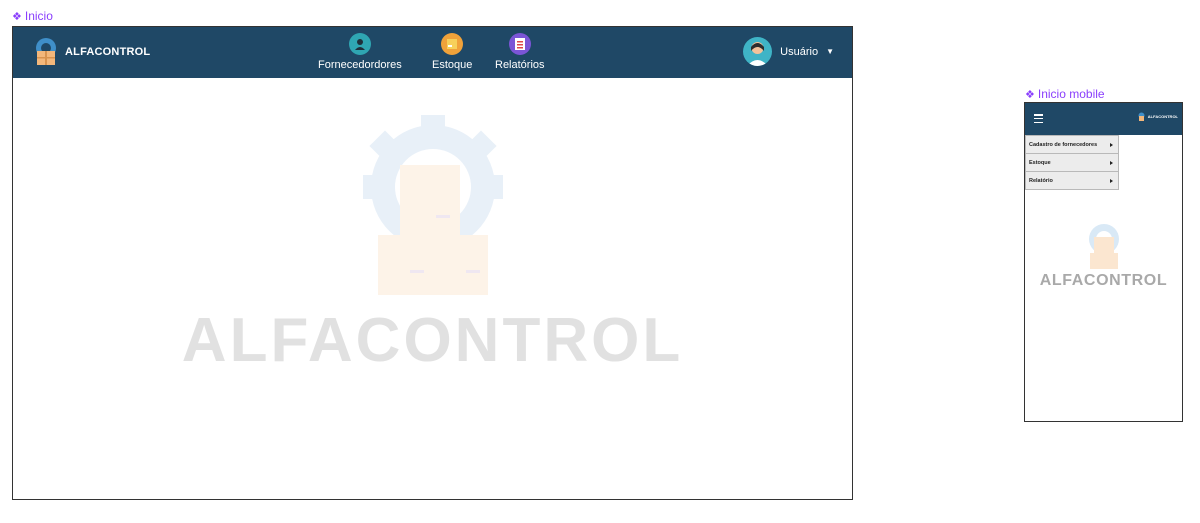 The height and width of the screenshot is (523, 1200). What do you see at coordinates (1103, 280) in the screenshot?
I see `mobile-watermark-text: ALFACONTROL` at bounding box center [1103, 280].